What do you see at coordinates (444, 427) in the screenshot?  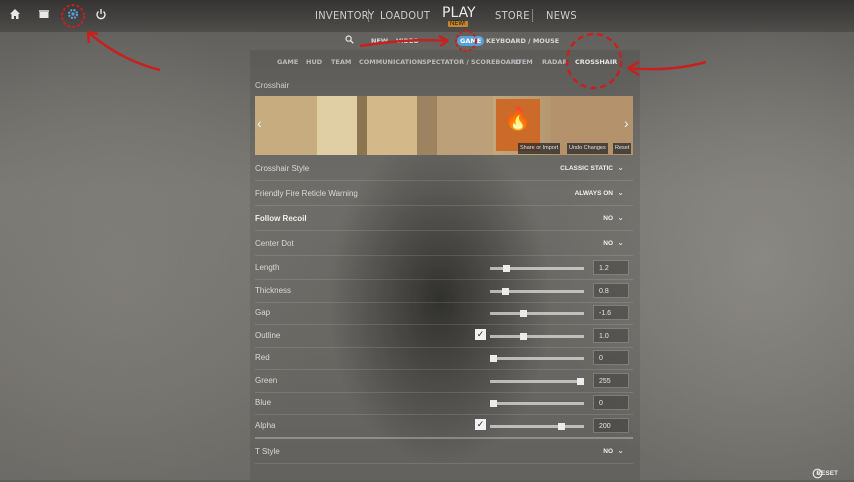 I see `alpha-row: Alpha ✓ 200` at bounding box center [444, 427].